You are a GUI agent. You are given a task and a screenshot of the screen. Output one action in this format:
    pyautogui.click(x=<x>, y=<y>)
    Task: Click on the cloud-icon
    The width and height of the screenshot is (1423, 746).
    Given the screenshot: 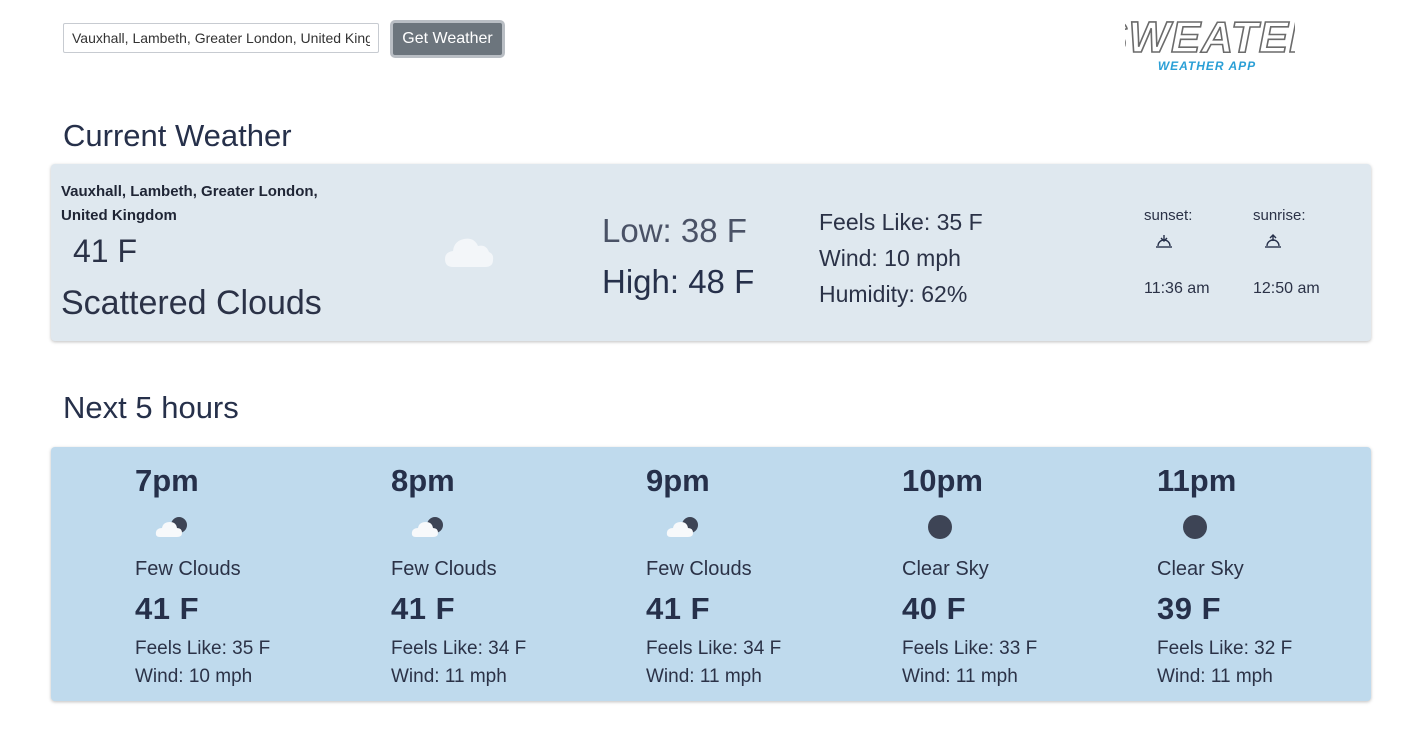 What is the action you would take?
    pyautogui.click(x=469, y=252)
    